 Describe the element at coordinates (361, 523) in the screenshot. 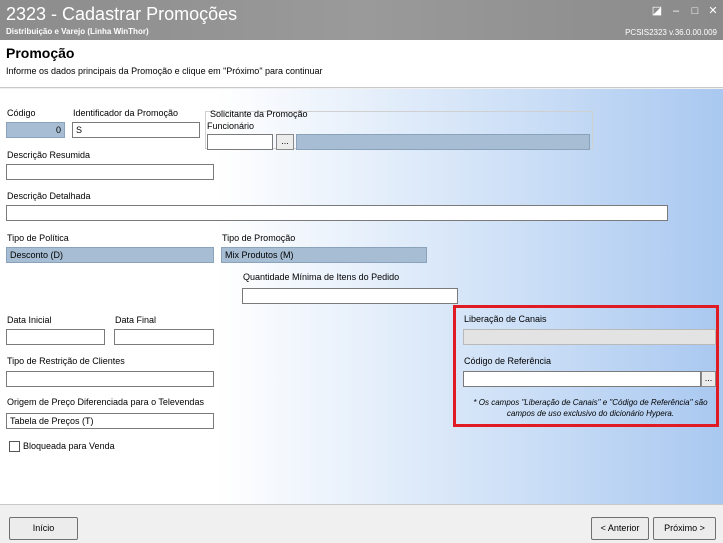

I see `footer-bar: Início < Anterior Próximo >` at that location.